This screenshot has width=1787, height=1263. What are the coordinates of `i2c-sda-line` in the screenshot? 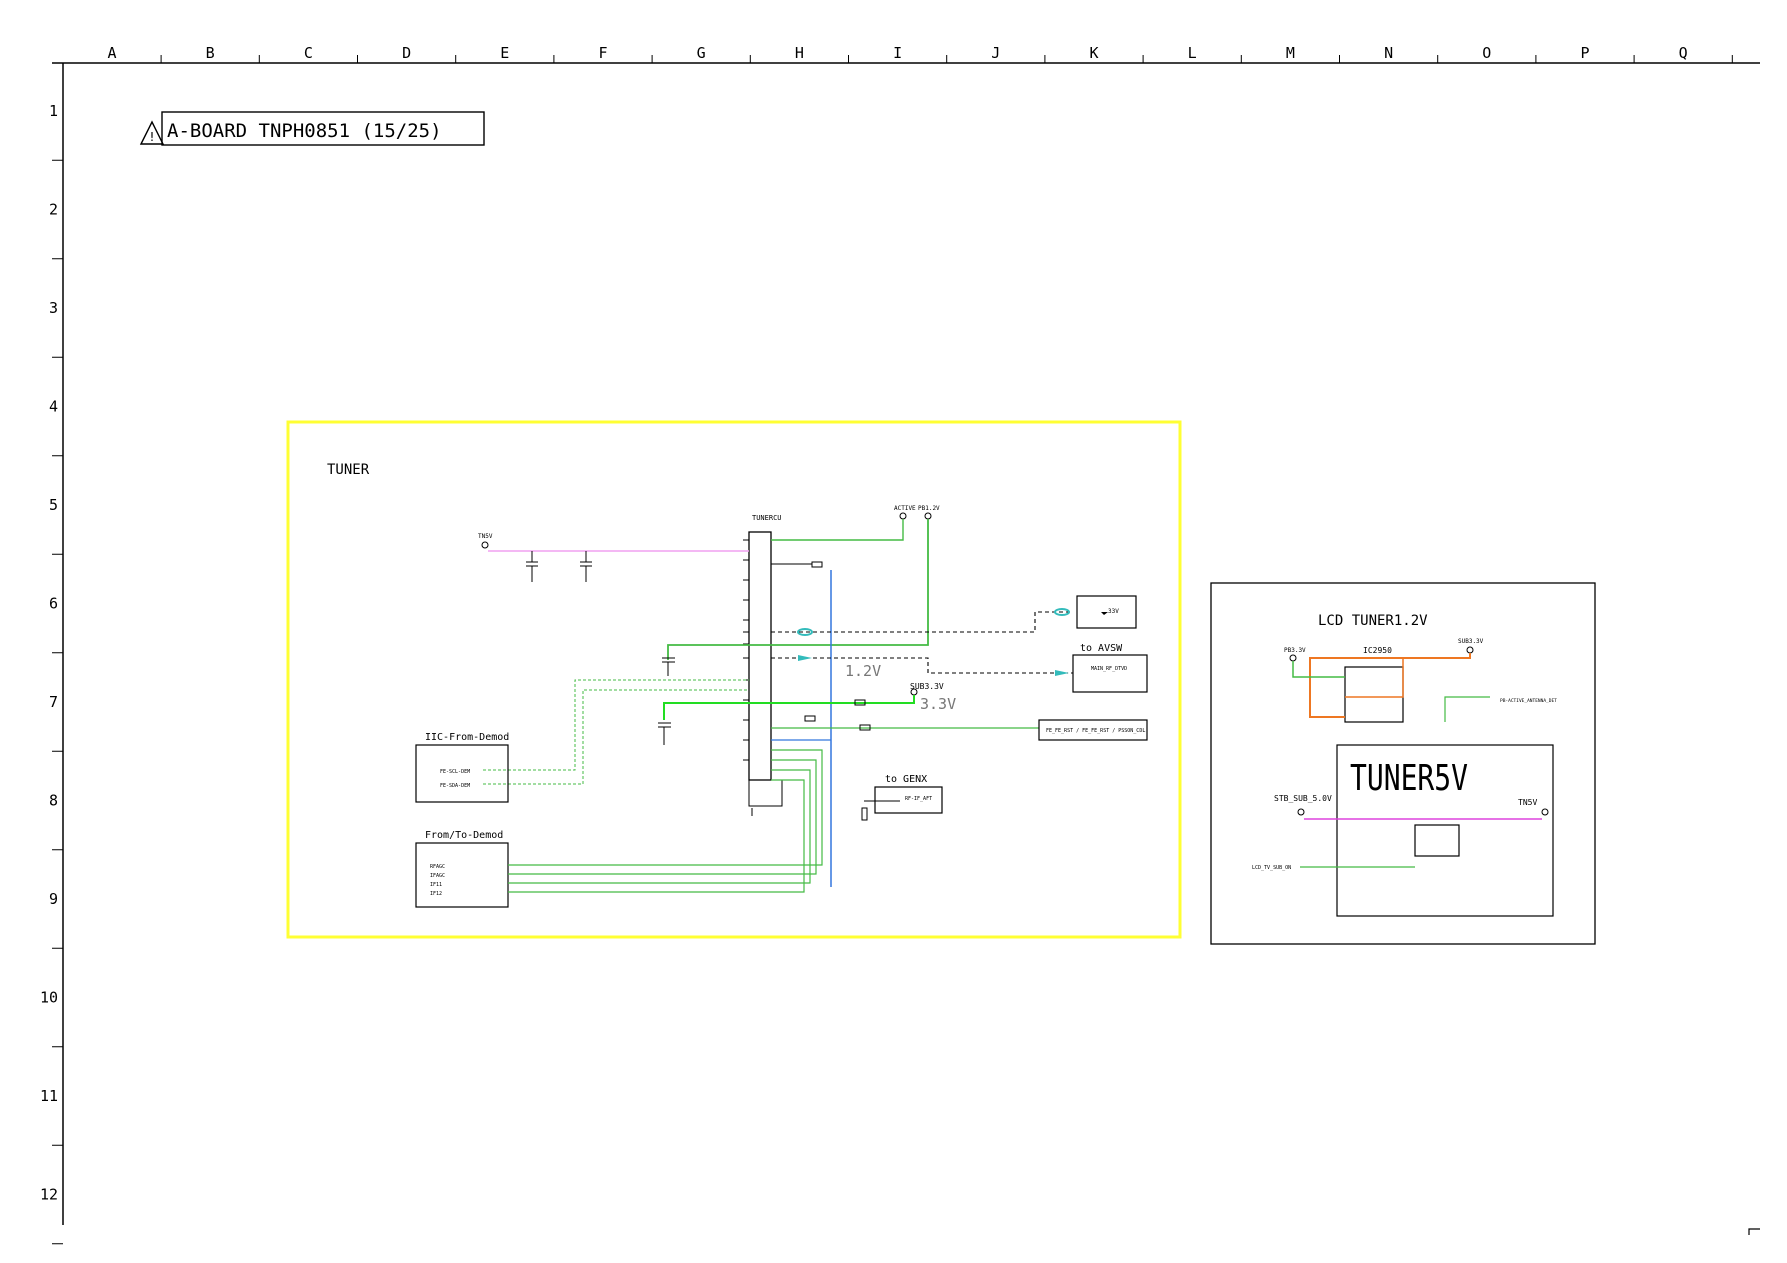 It's located at (616, 737).